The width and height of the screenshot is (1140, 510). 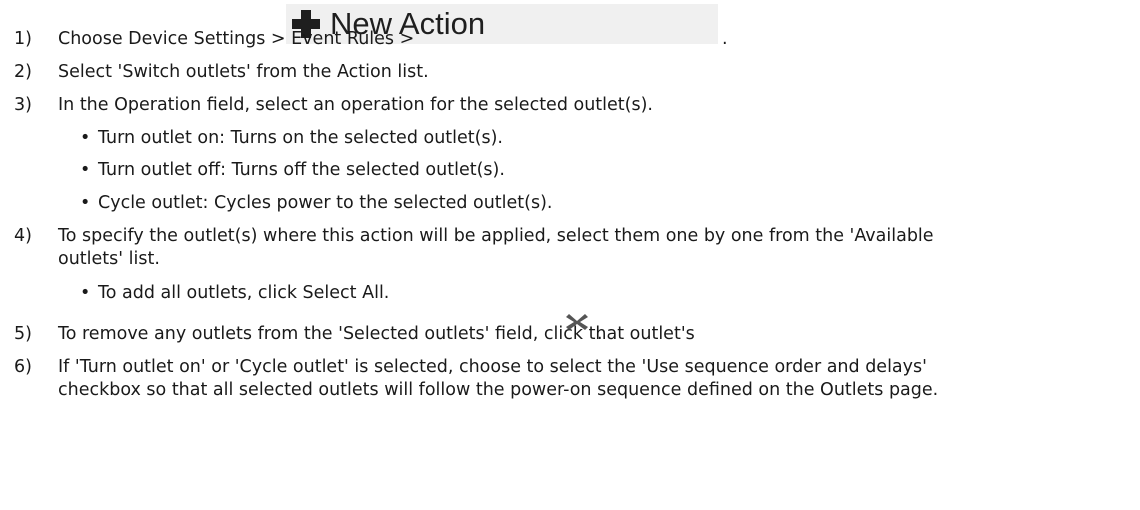 I want to click on close-x-icon, so click(x=577, y=322).